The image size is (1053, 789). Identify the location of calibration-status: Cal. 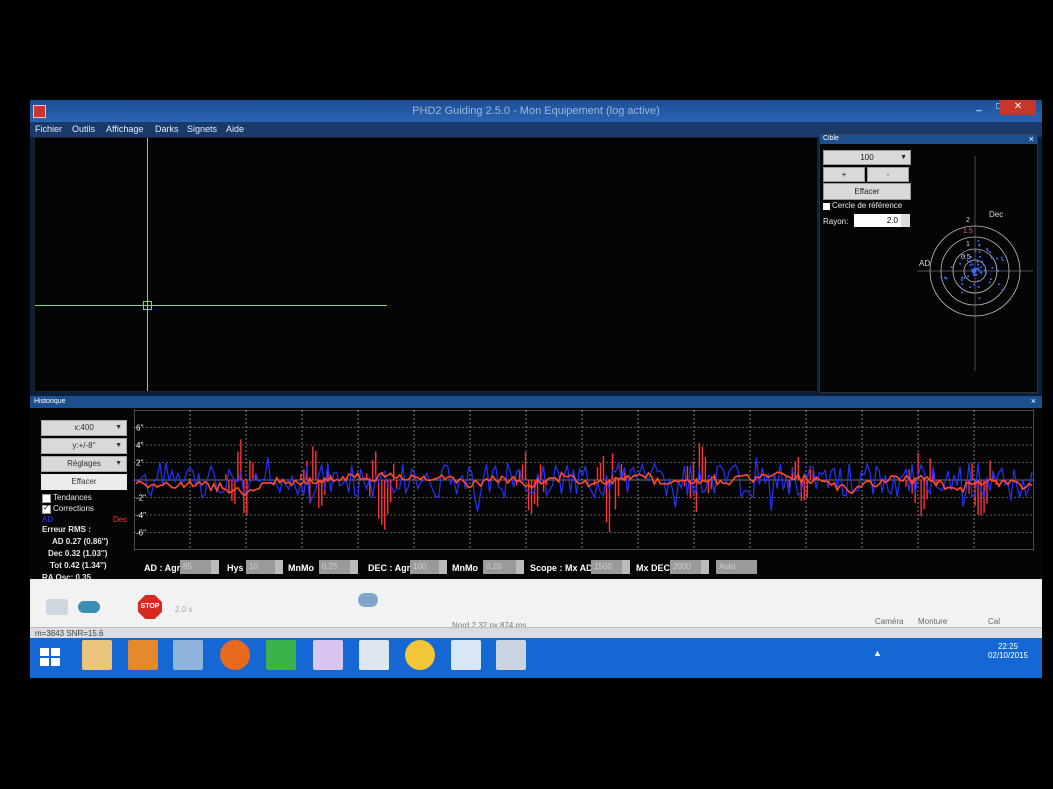
(994, 621).